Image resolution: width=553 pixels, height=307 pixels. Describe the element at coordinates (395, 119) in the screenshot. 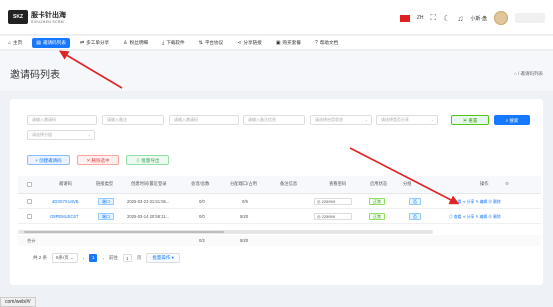

I see `placeholder: 请选择是否分享` at that location.